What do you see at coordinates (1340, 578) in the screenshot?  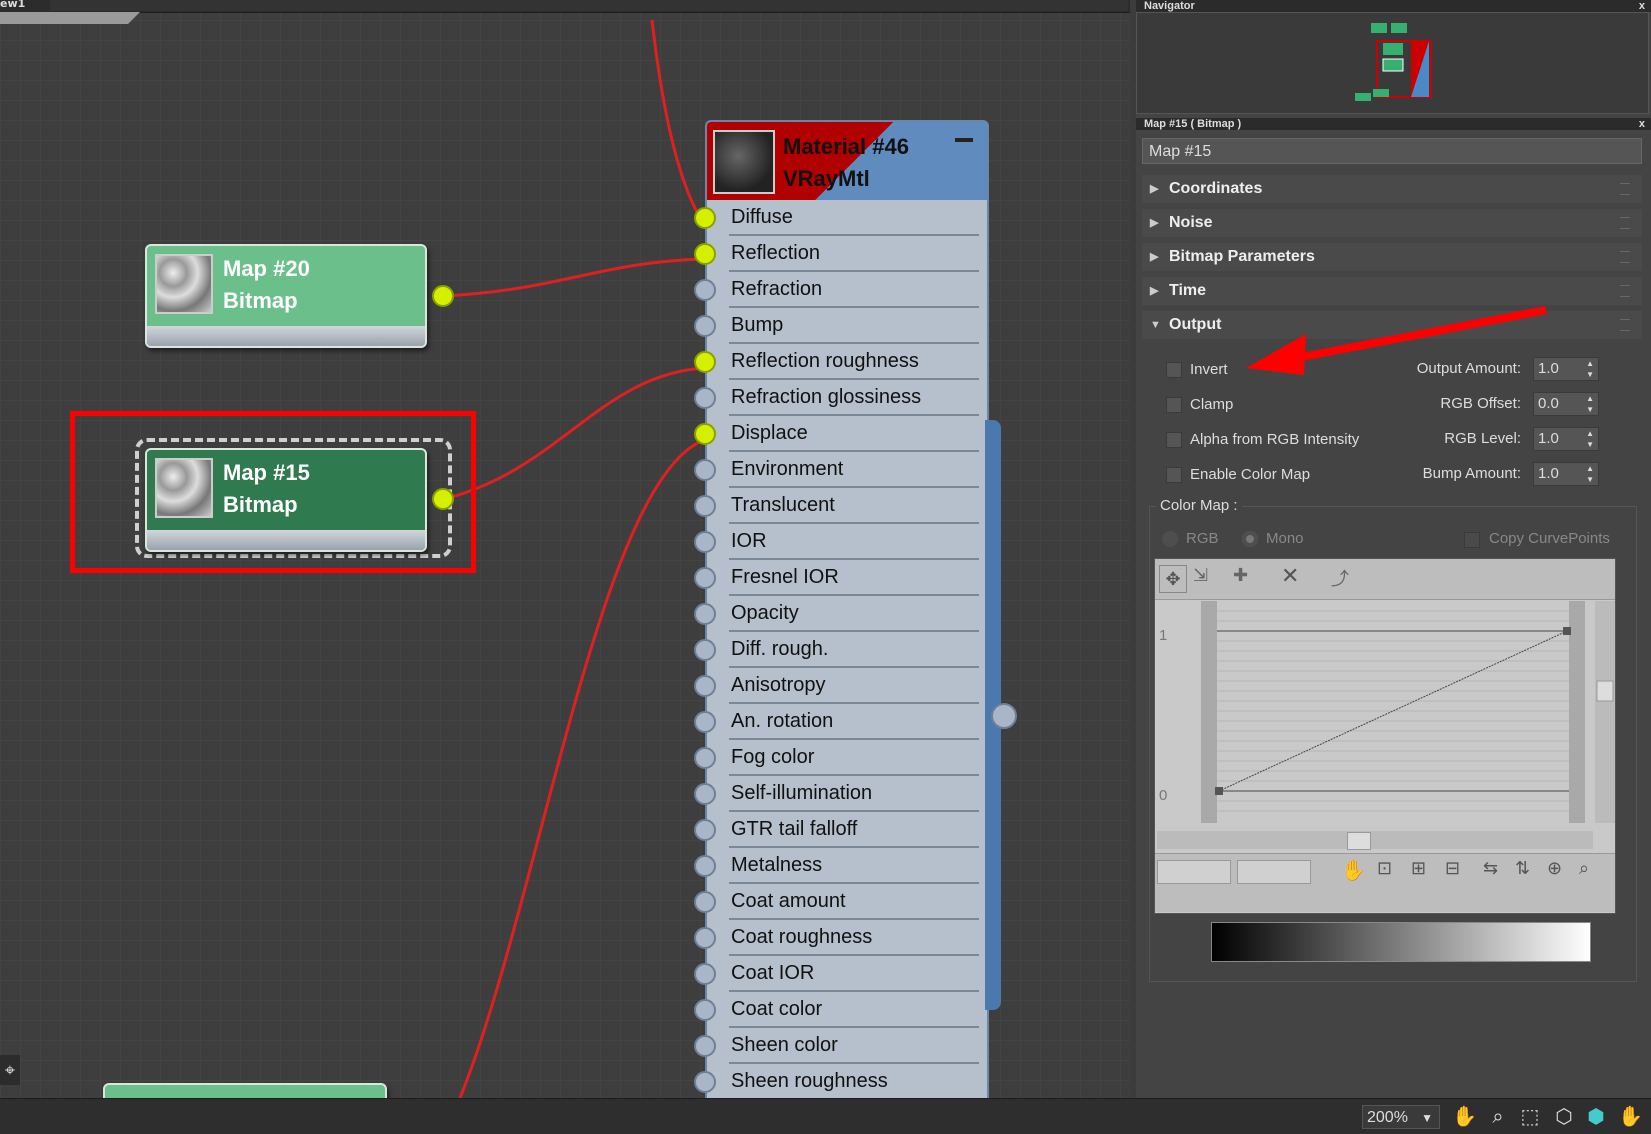 I see `reset-curve-icon: ⤴` at bounding box center [1340, 578].